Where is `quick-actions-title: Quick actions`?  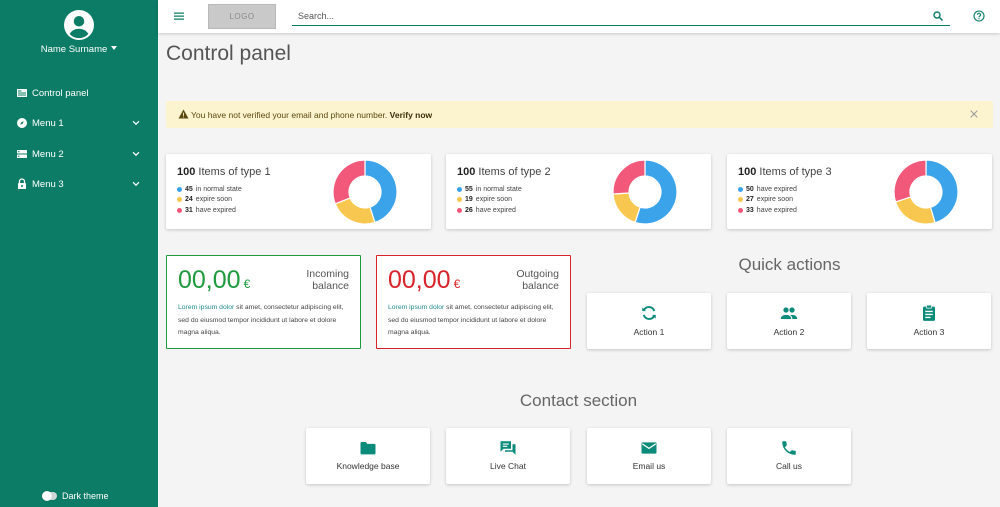
quick-actions-title: Quick actions is located at coordinates (789, 264).